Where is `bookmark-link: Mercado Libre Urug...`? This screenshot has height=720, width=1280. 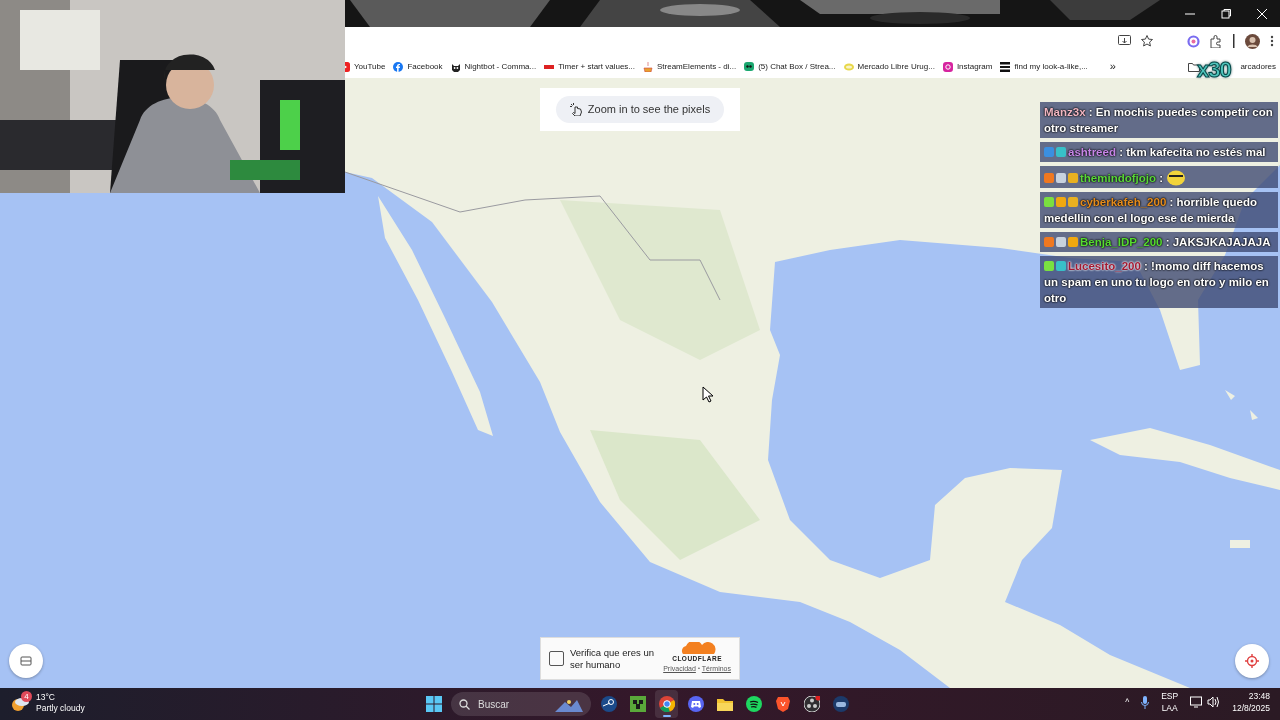
bookmark-link: Mercado Libre Urug... is located at coordinates (896, 66).